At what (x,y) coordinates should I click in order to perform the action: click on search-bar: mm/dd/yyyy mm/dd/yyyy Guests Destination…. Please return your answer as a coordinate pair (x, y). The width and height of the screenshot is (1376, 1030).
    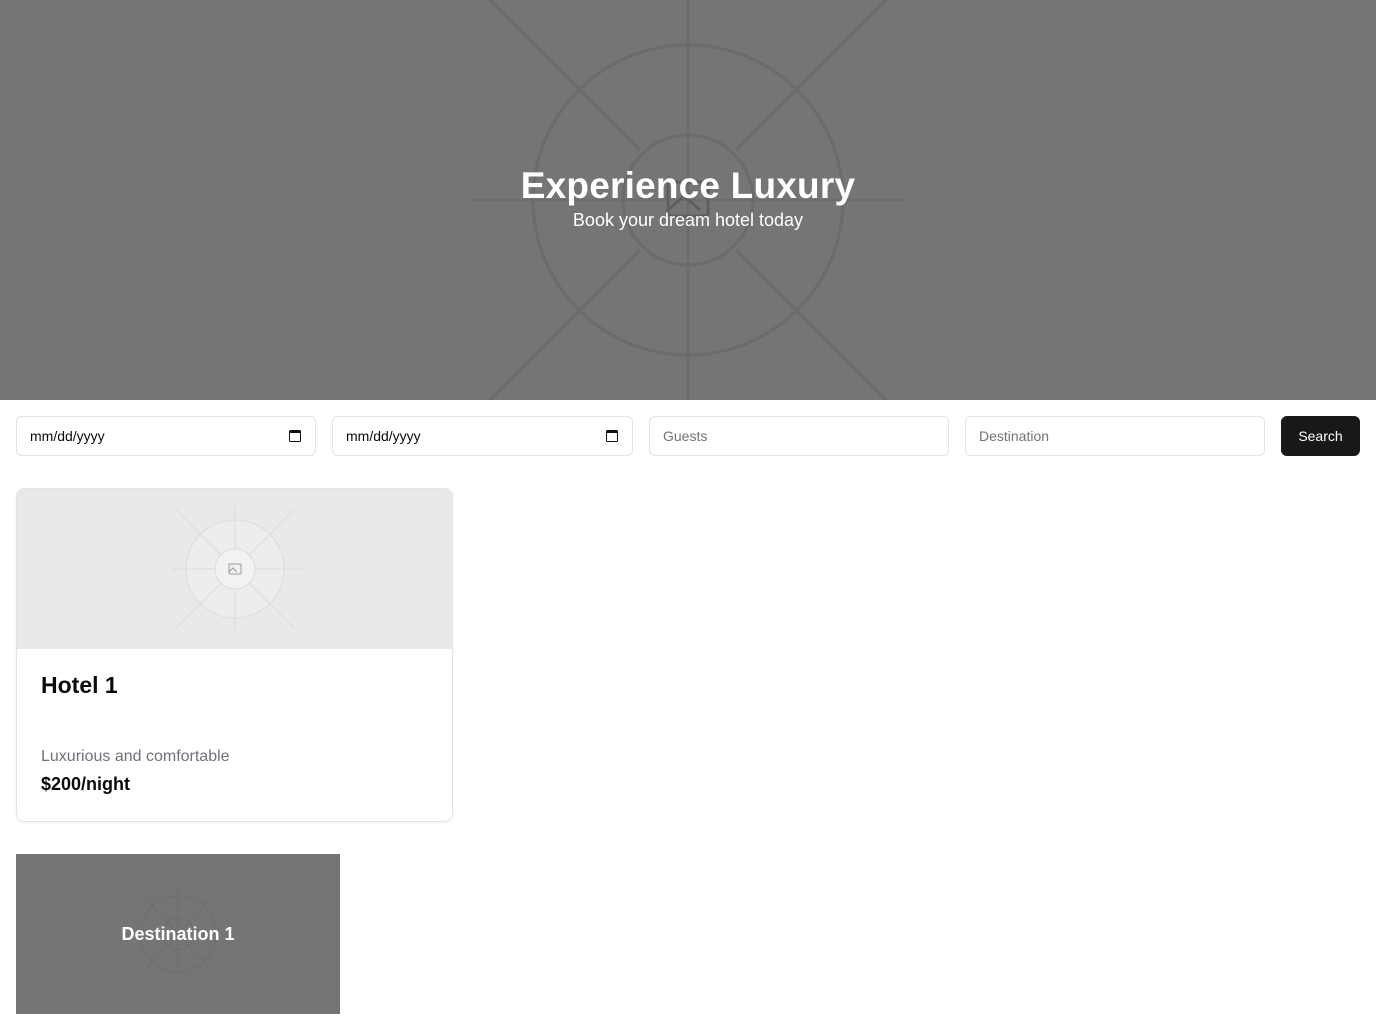
    Looking at the image, I should click on (688, 436).